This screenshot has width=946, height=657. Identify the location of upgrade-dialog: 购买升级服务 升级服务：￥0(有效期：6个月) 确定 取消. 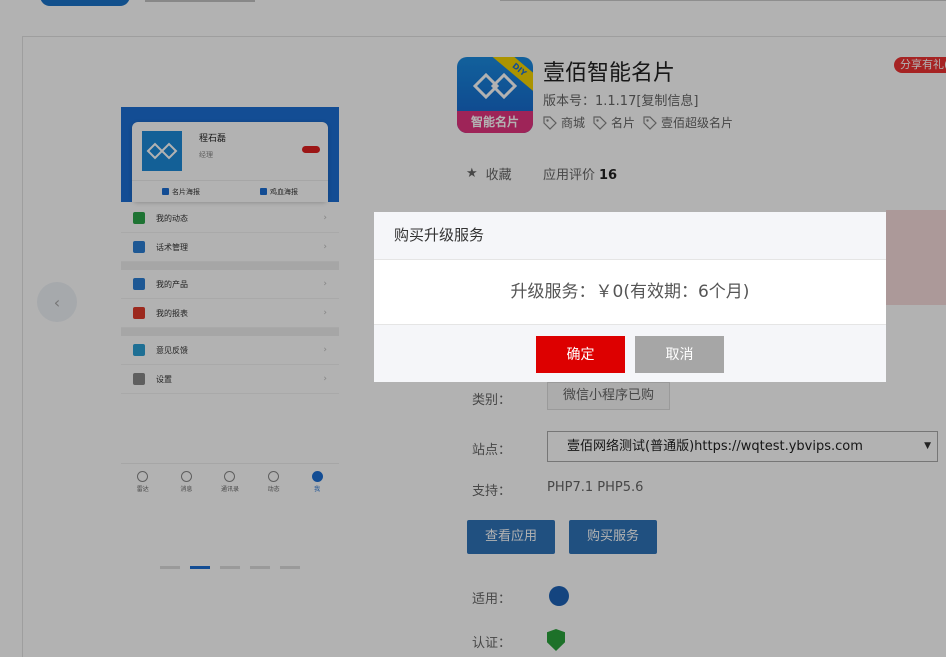
(630, 297).